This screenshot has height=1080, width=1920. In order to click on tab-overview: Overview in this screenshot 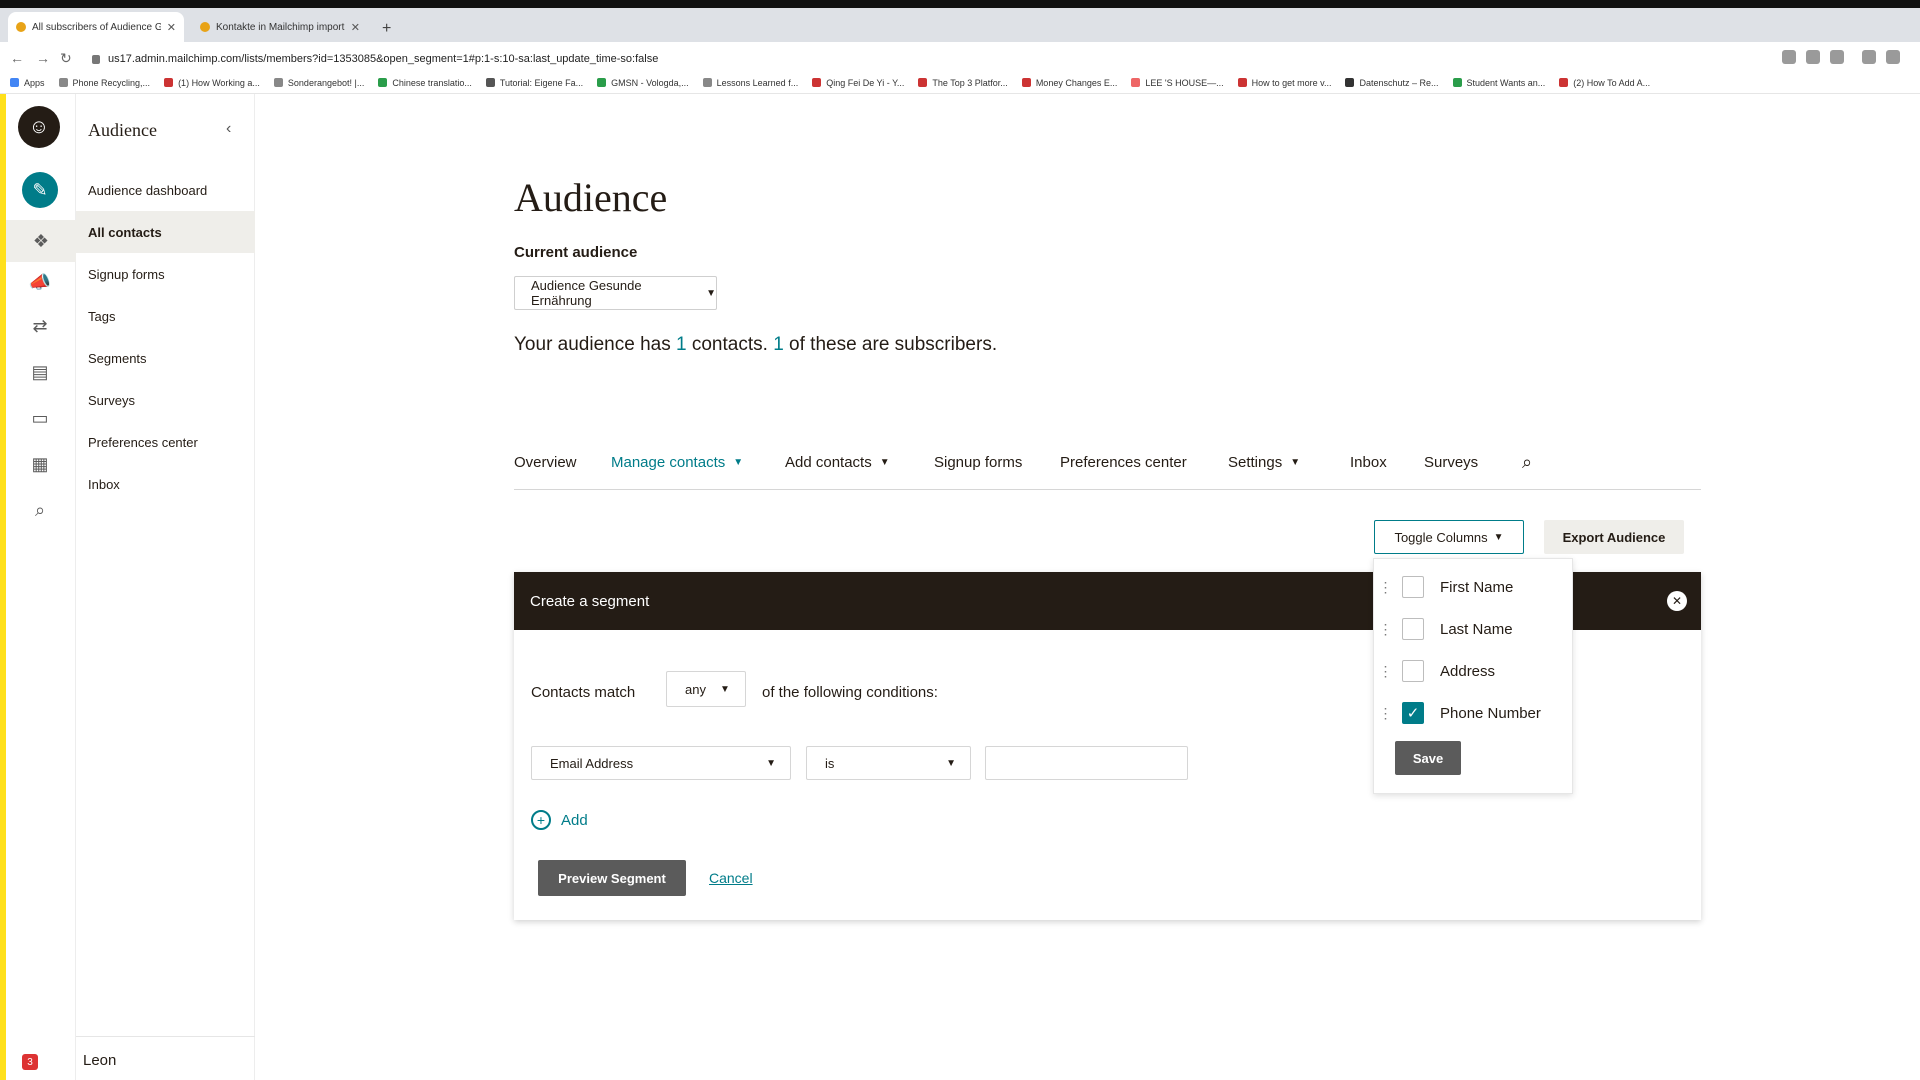, I will do `click(545, 462)`.